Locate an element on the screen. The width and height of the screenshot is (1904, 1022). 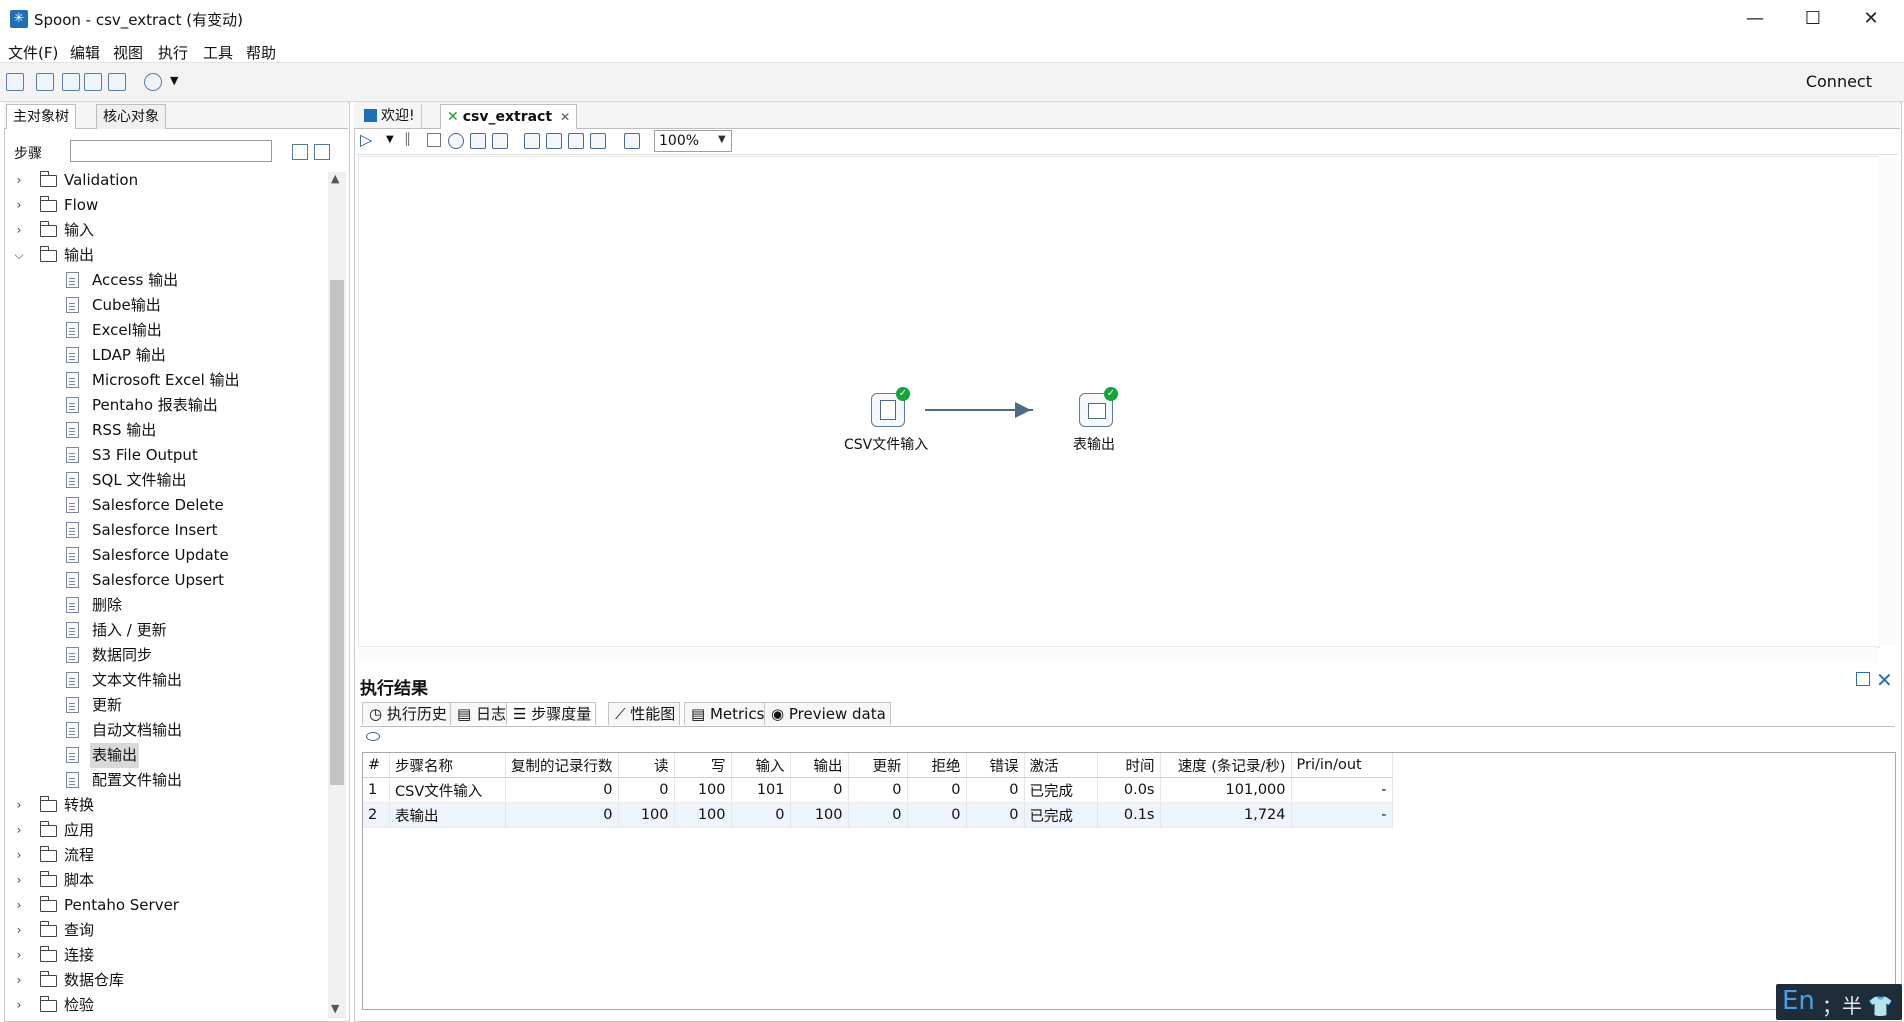
tree-step-item: Excel输出 is located at coordinates (165, 330).